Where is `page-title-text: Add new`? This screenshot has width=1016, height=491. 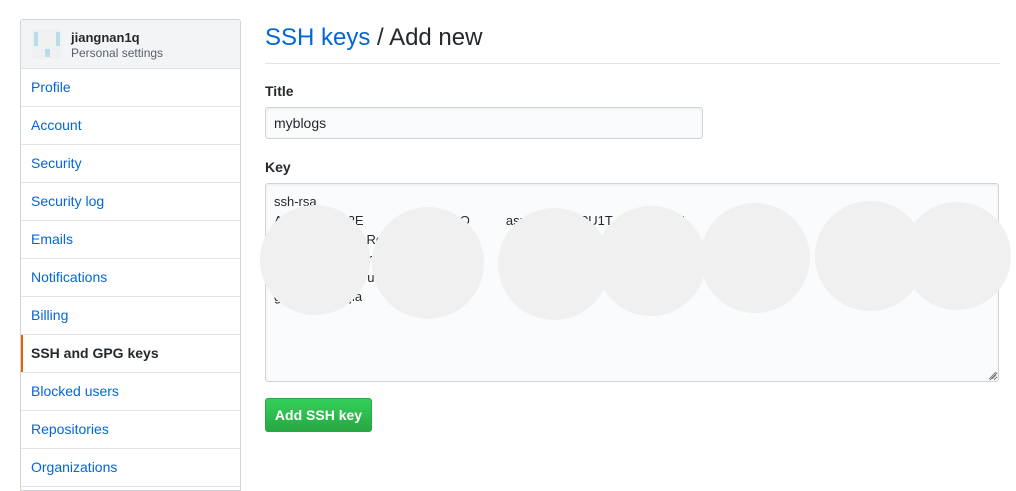 page-title-text: Add new is located at coordinates (436, 37).